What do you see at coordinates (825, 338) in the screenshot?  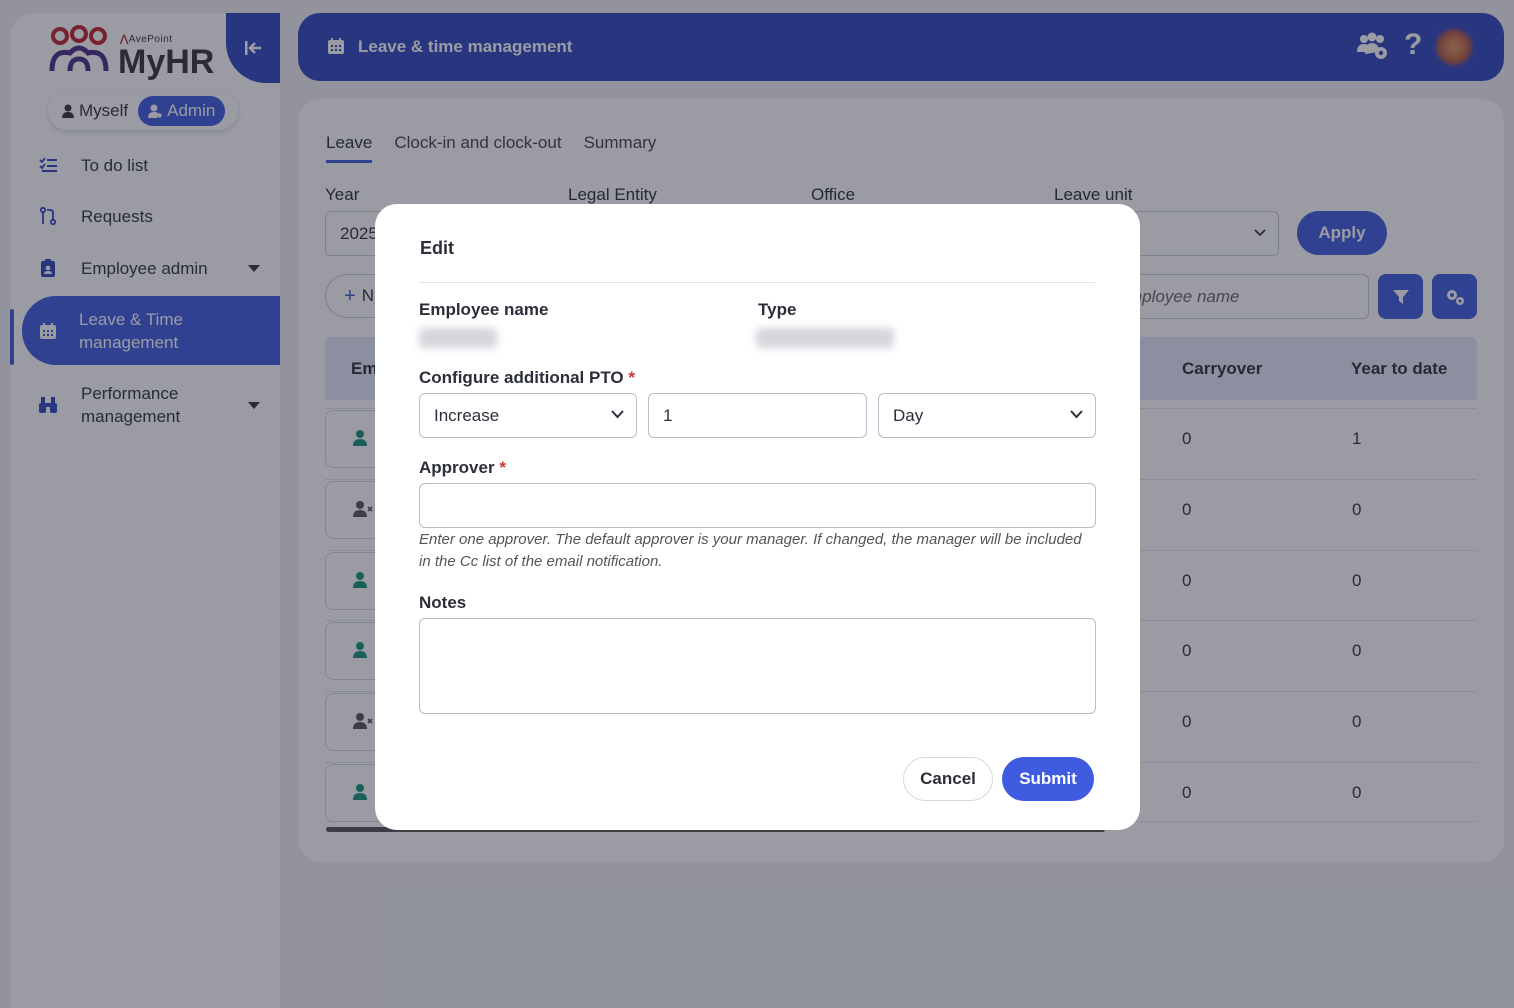 I see `type-value-redacted` at bounding box center [825, 338].